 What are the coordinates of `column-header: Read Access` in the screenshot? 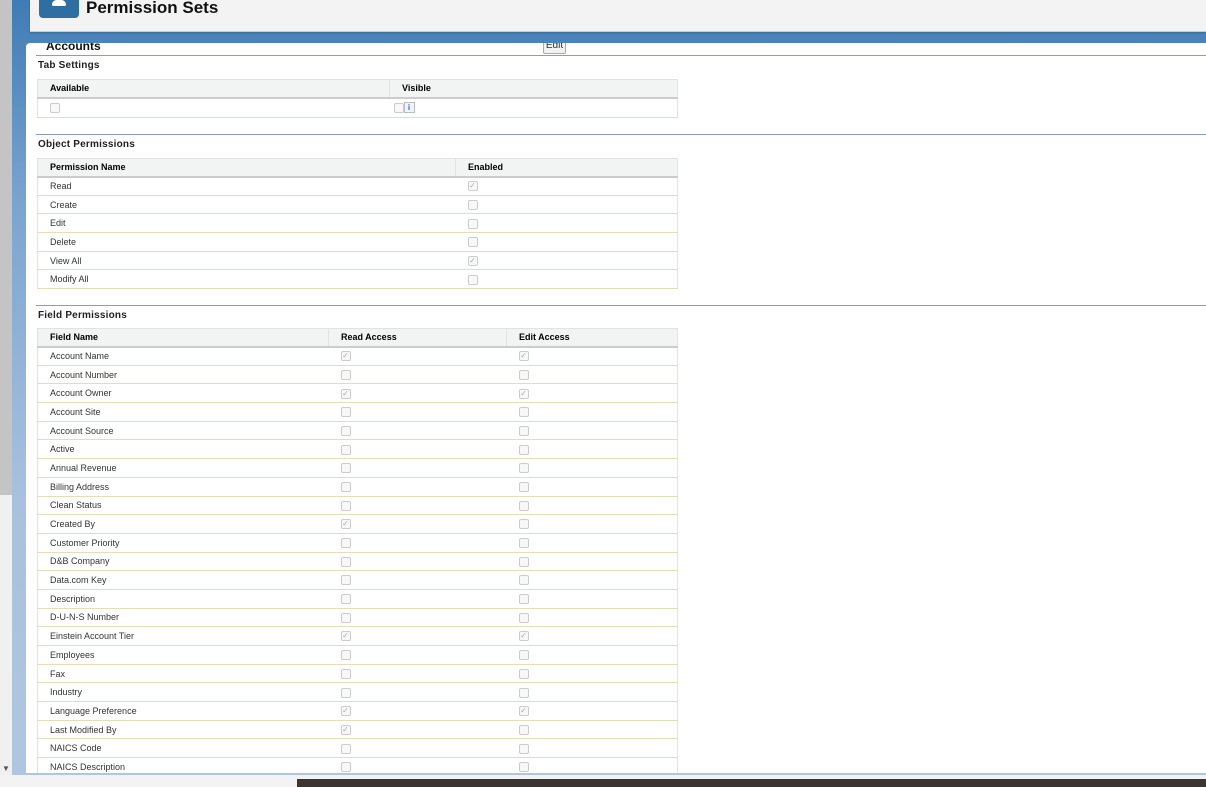 It's located at (417, 338).